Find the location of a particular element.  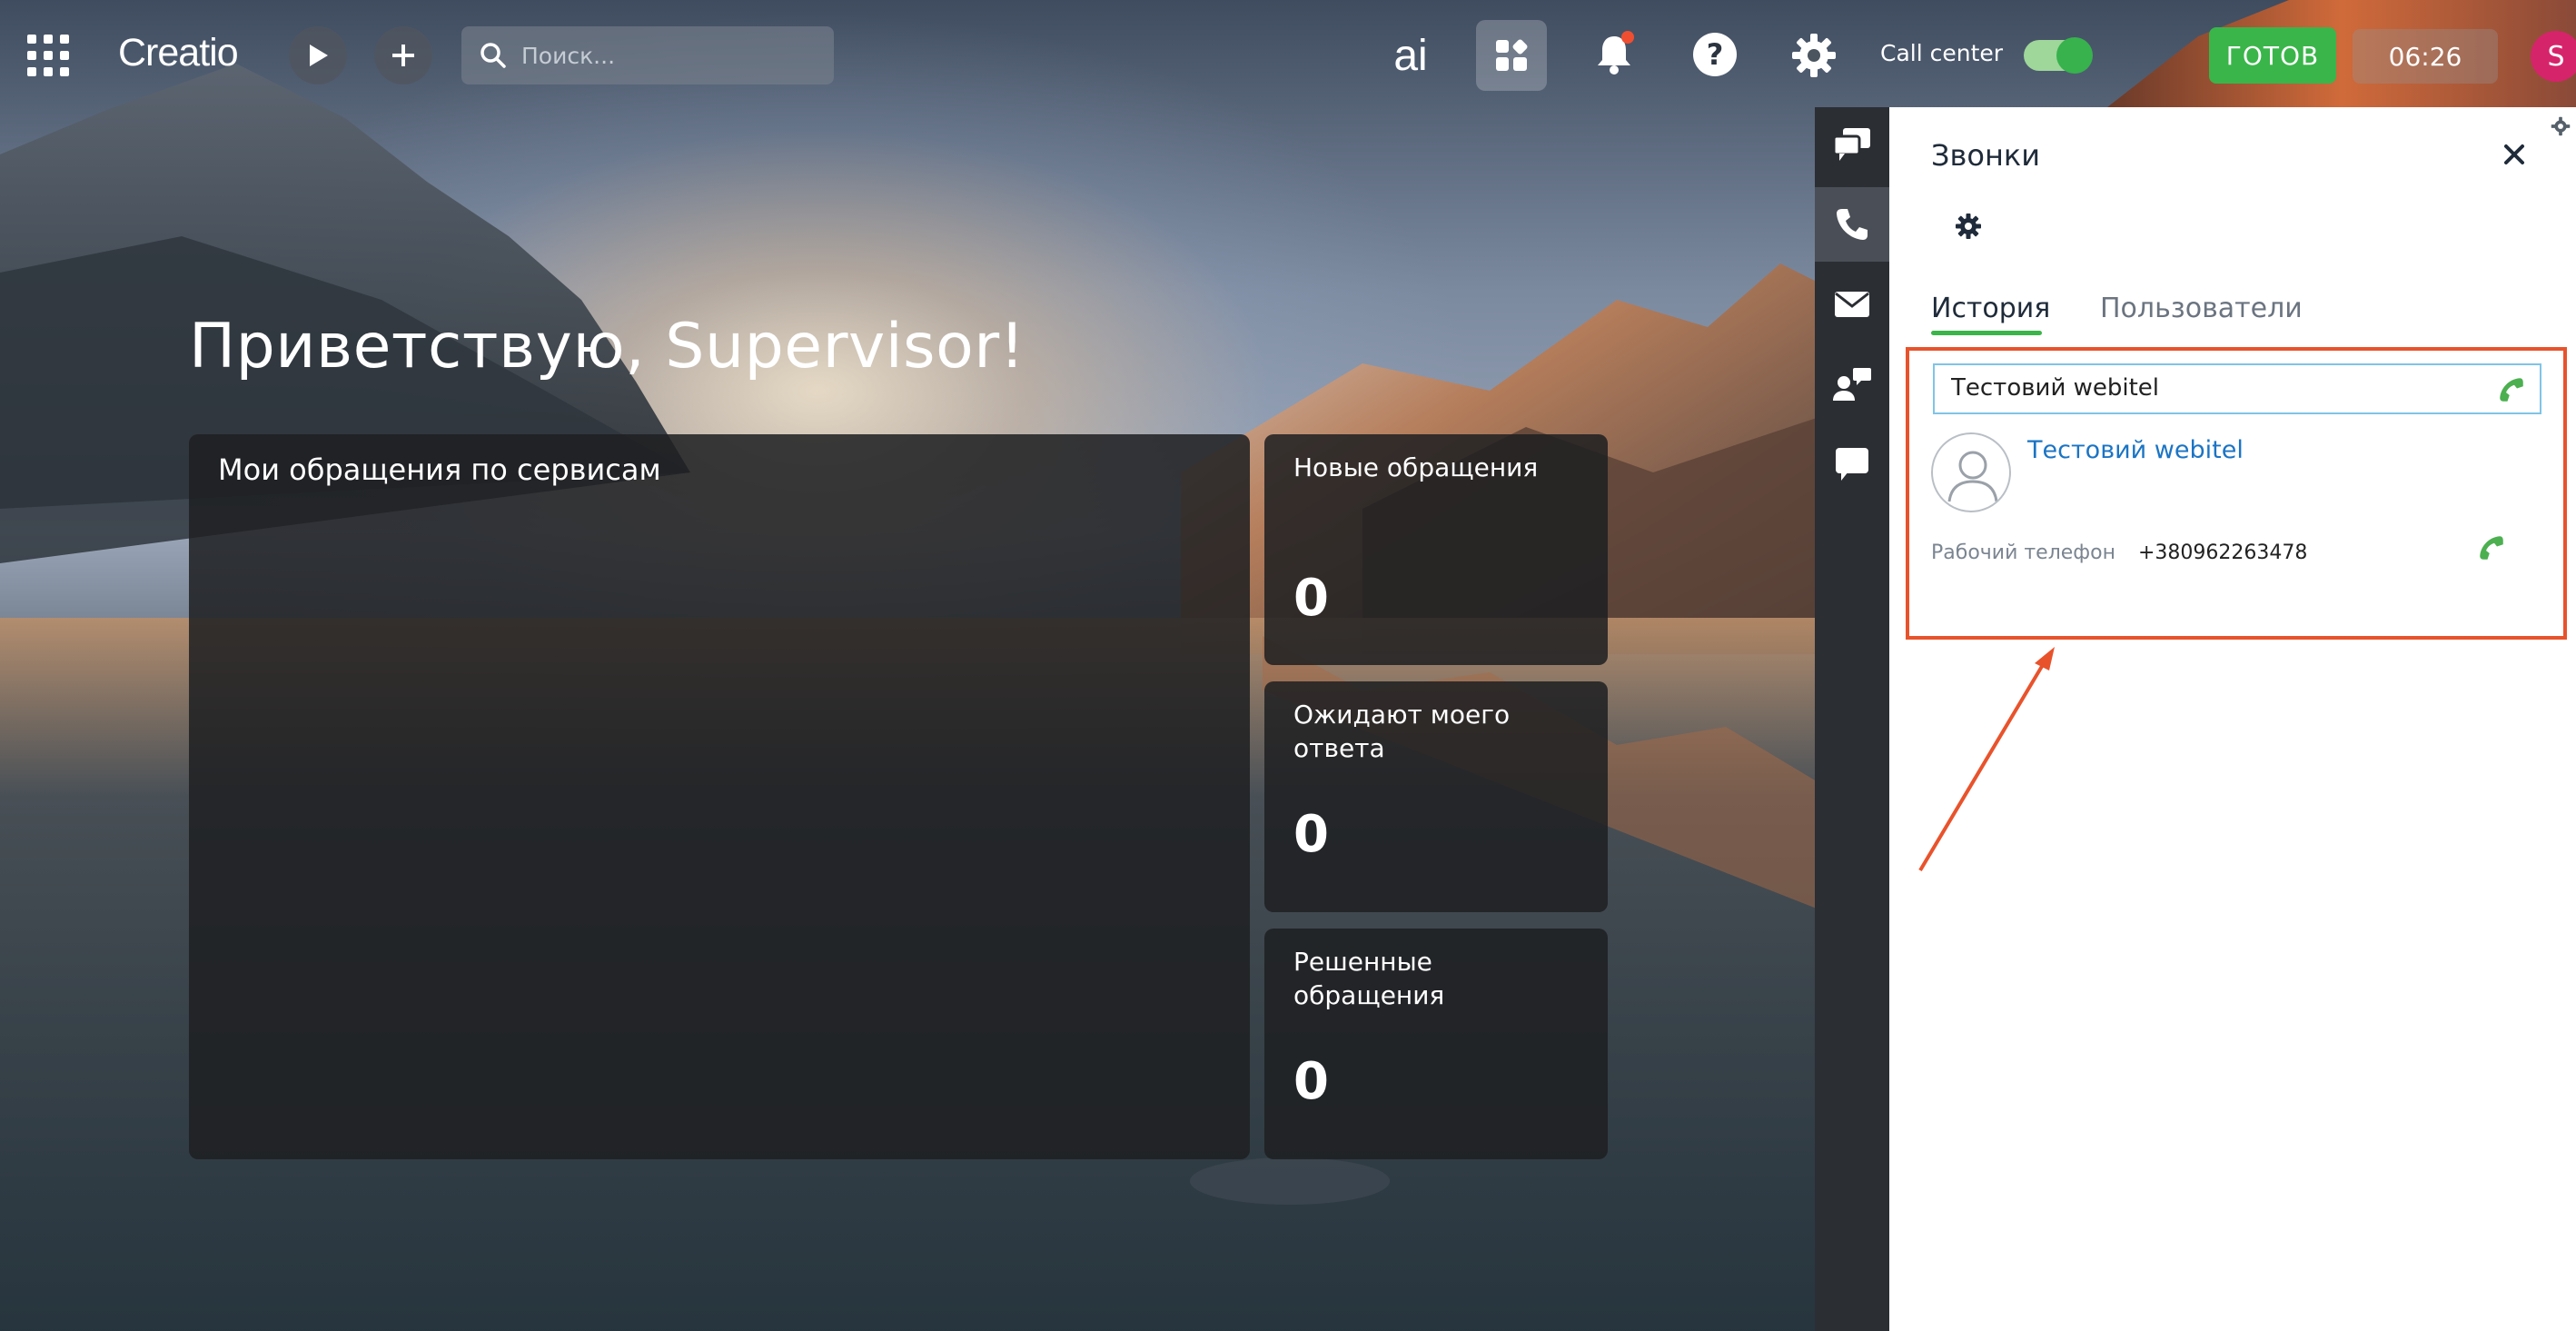

email-icon is located at coordinates (1852, 304).